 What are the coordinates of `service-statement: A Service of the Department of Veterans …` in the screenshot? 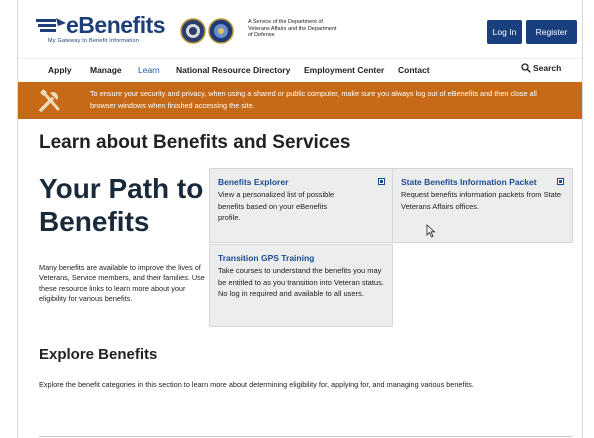 It's located at (292, 28).